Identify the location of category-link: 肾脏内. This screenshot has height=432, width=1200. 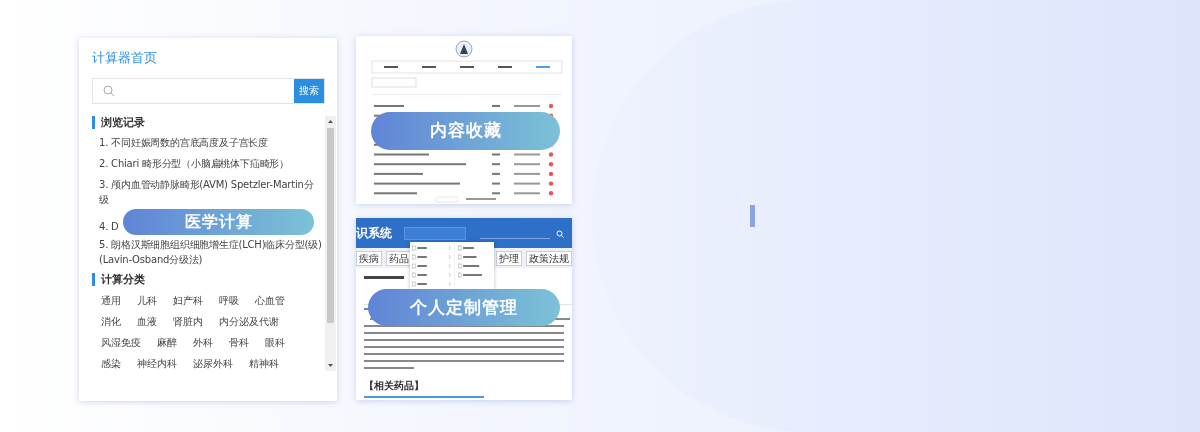
(188, 321).